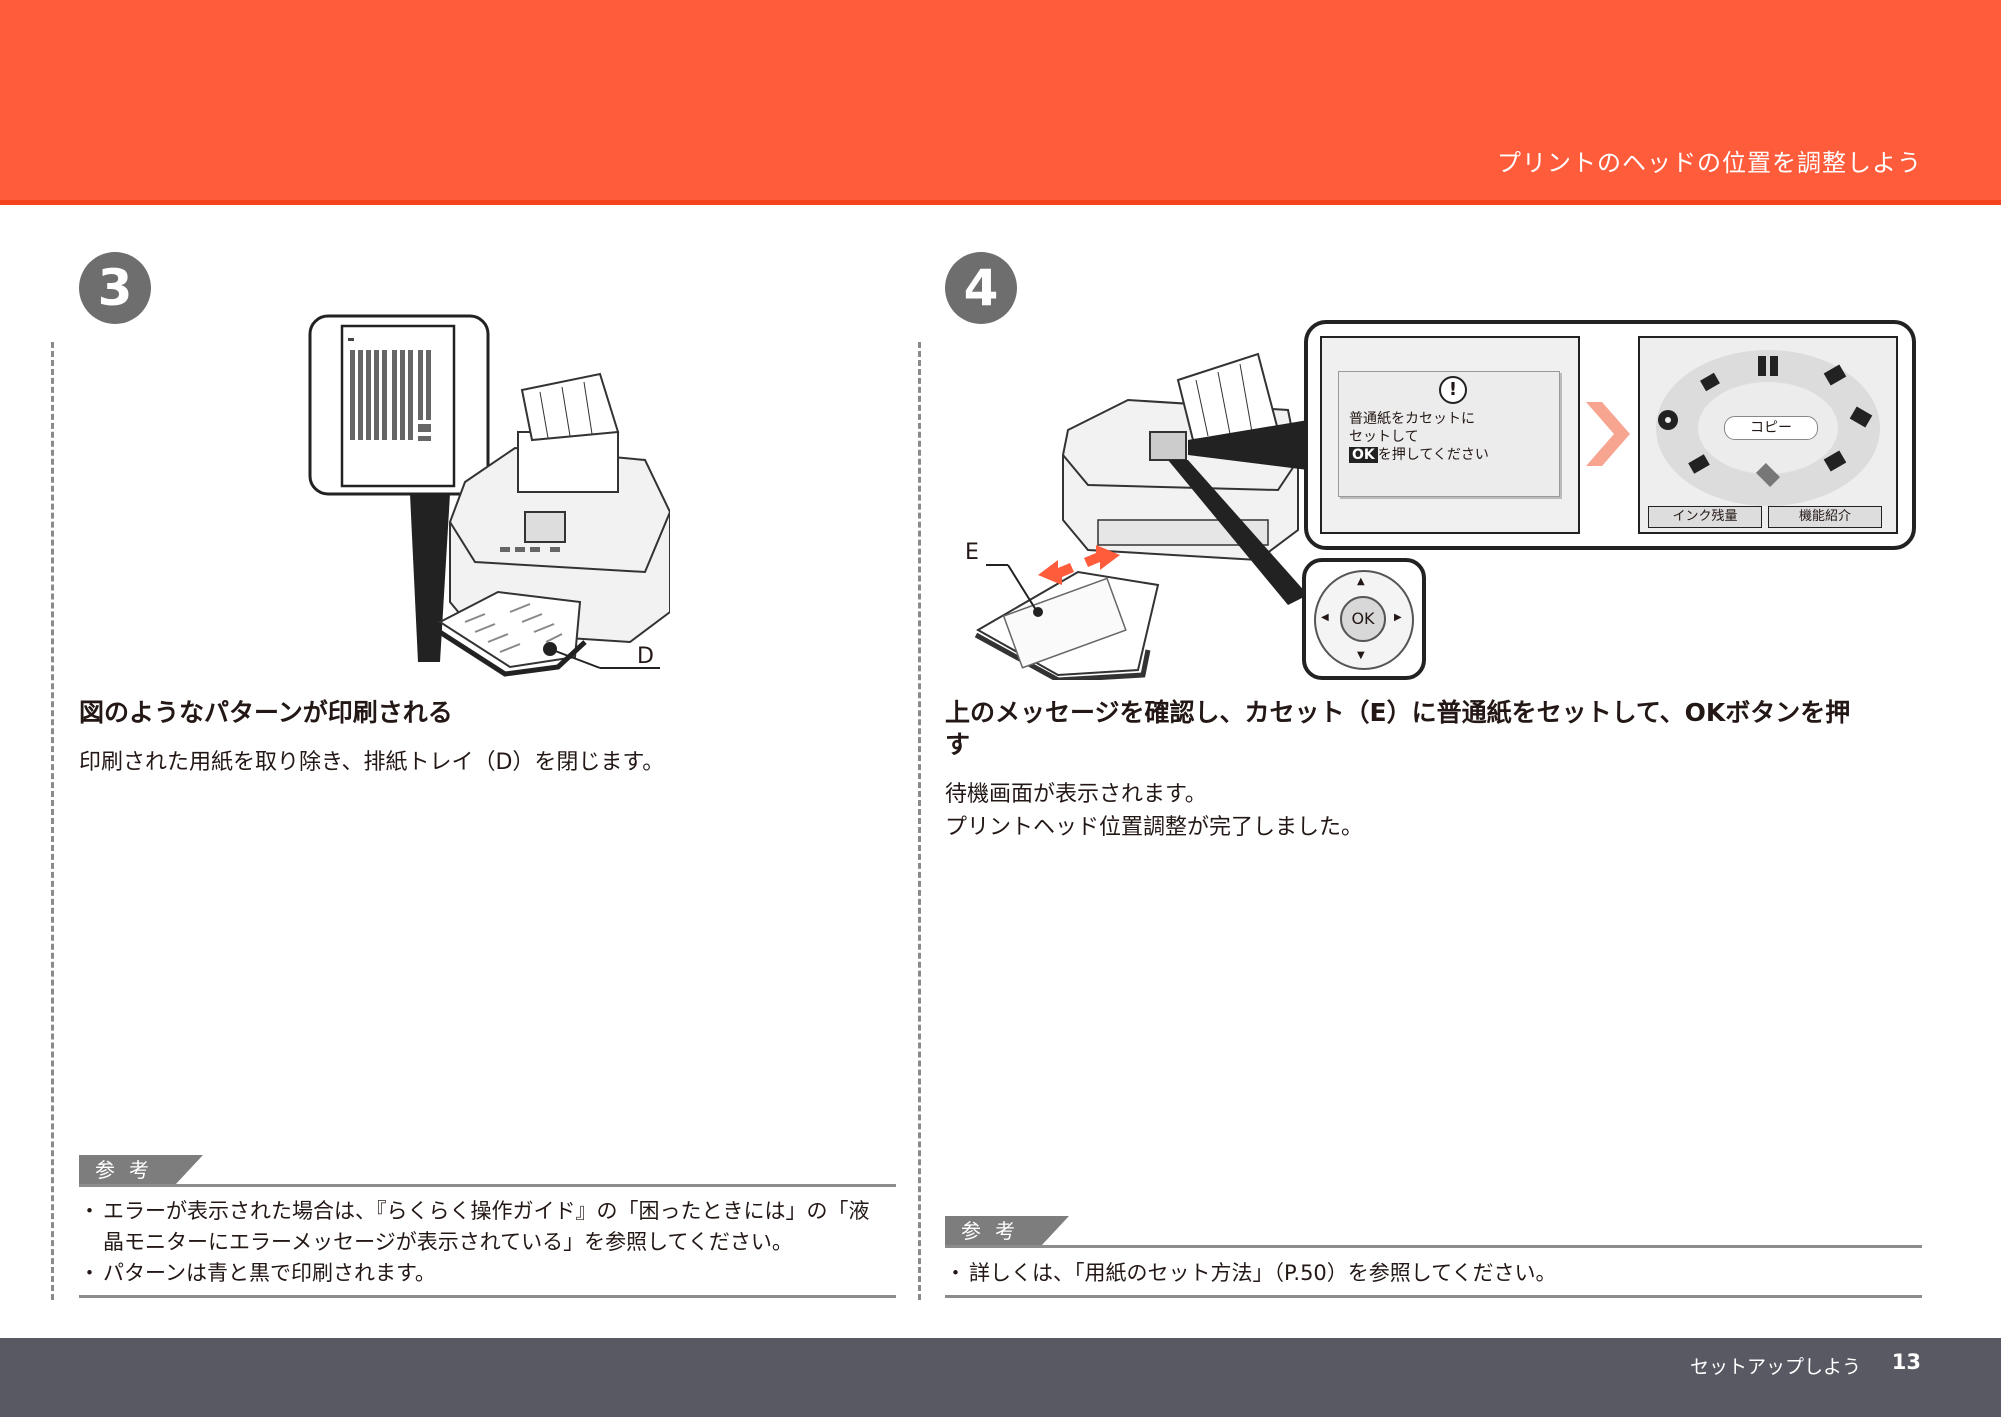 The height and width of the screenshot is (1417, 2001). What do you see at coordinates (1363, 455) in the screenshot?
I see `lcd-ok-badge: OK` at bounding box center [1363, 455].